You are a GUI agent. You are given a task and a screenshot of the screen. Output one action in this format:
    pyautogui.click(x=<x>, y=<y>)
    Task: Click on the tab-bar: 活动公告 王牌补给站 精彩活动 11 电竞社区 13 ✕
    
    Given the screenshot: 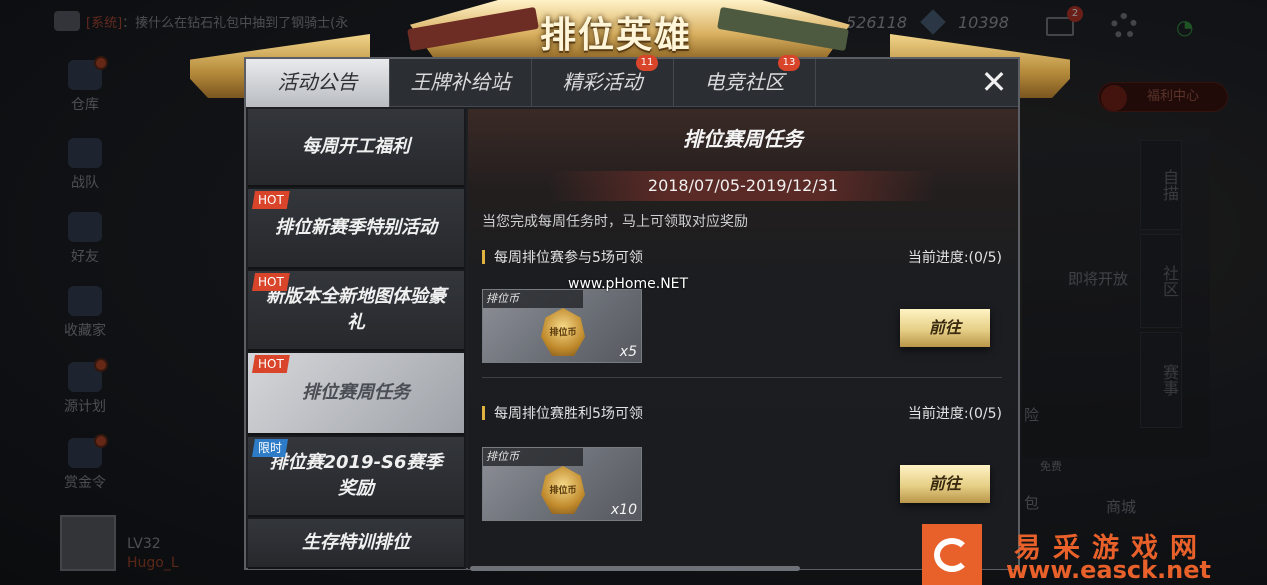 What is the action you would take?
    pyautogui.click(x=632, y=81)
    